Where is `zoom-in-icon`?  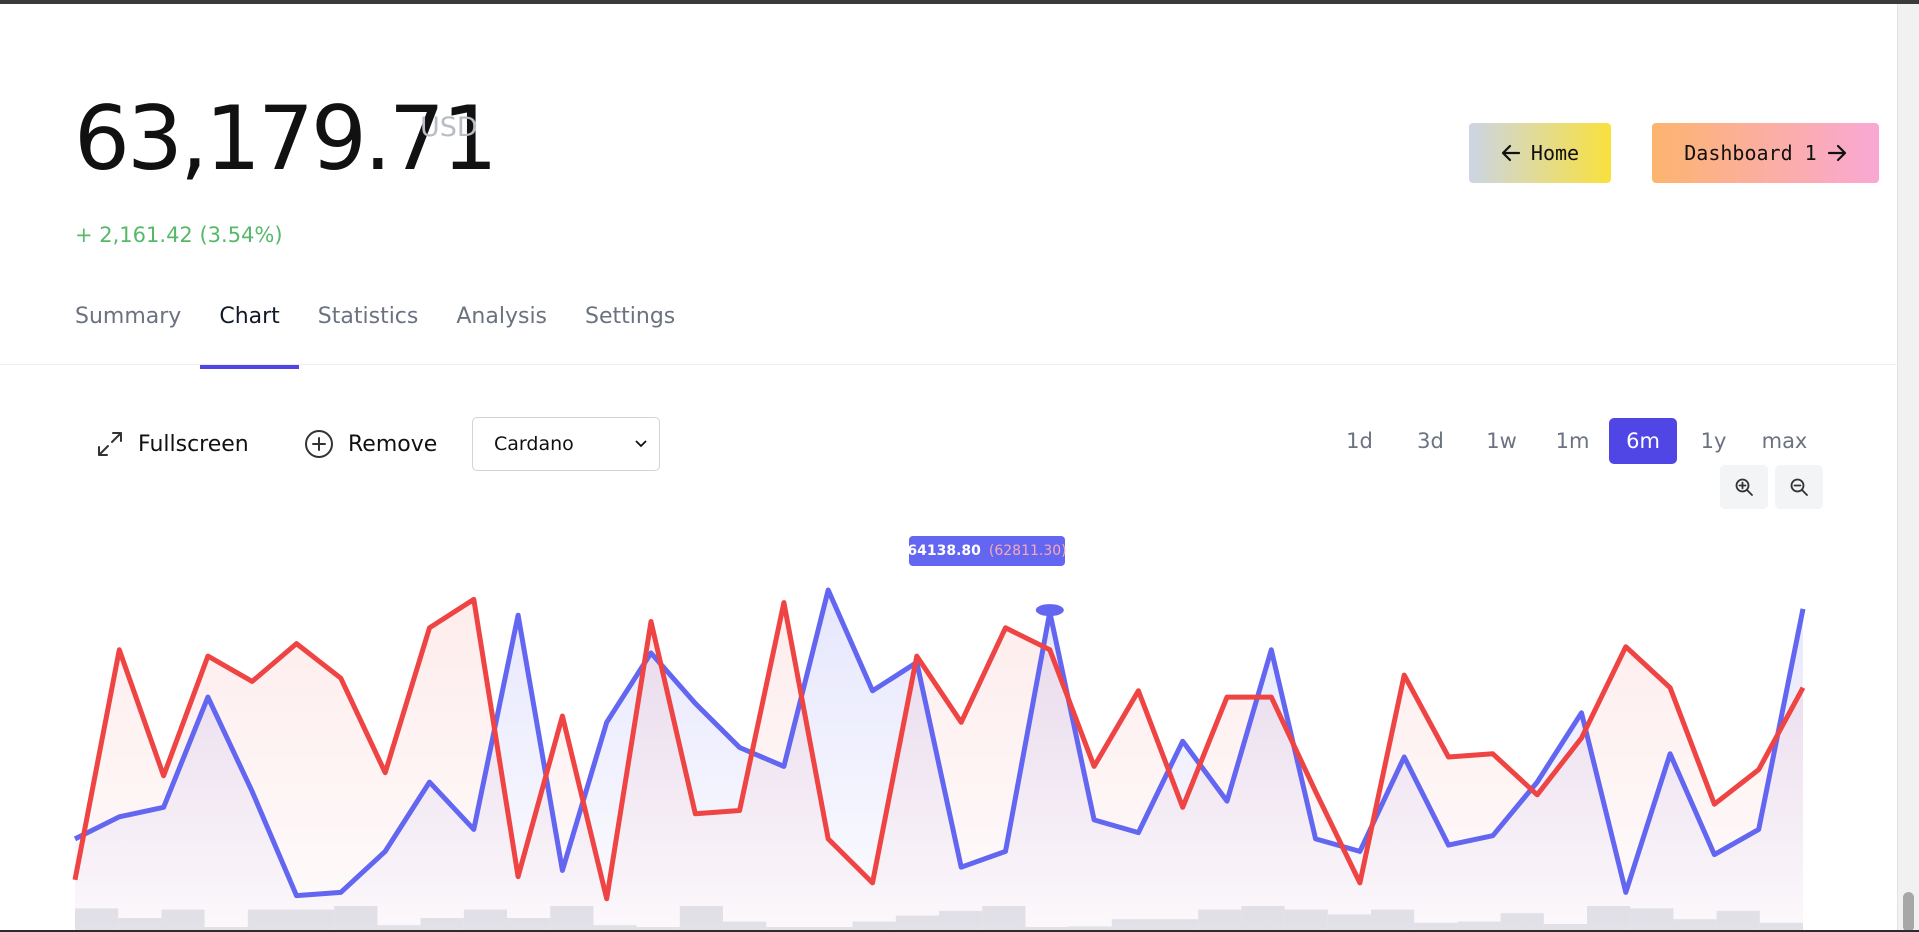 zoom-in-icon is located at coordinates (1744, 487).